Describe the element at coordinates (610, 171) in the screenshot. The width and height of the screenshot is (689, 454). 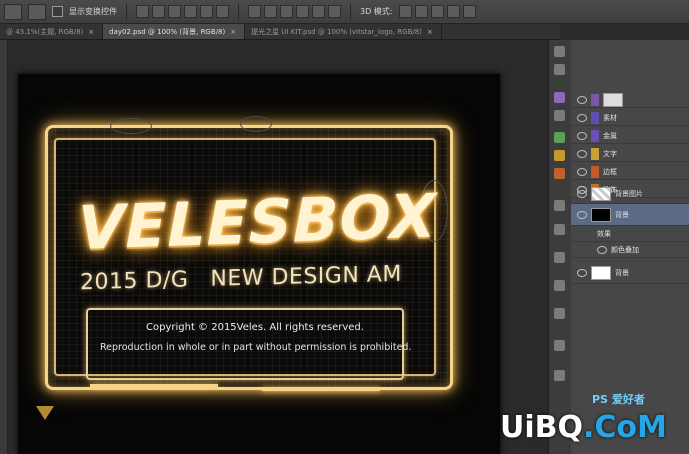
I see `layer-name: 边框` at that location.